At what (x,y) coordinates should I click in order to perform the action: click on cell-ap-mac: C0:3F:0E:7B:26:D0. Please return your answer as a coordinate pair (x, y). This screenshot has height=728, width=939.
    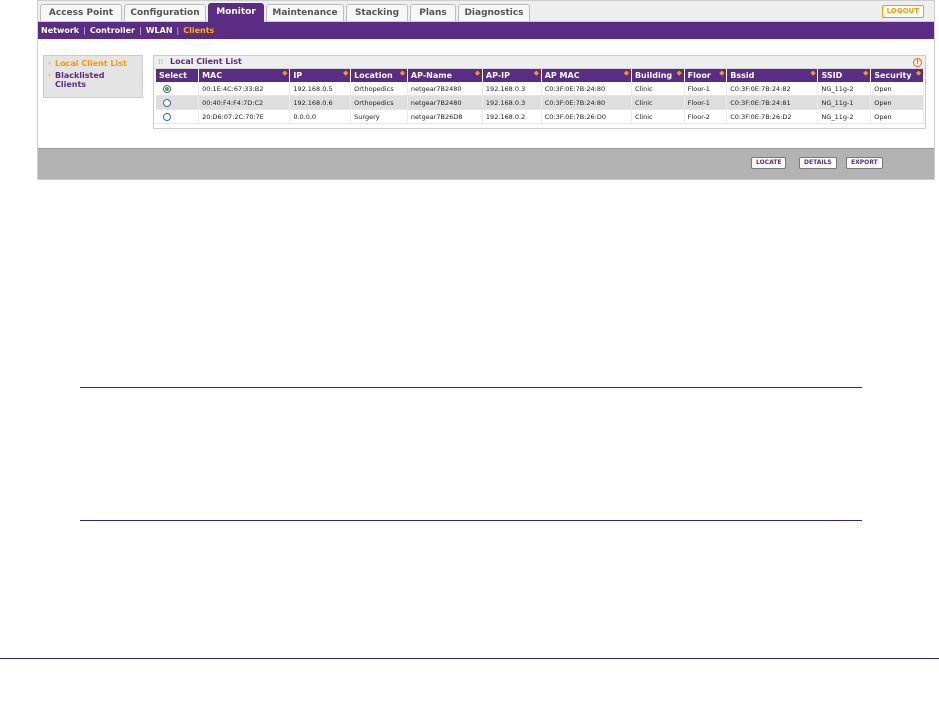
    Looking at the image, I should click on (586, 116).